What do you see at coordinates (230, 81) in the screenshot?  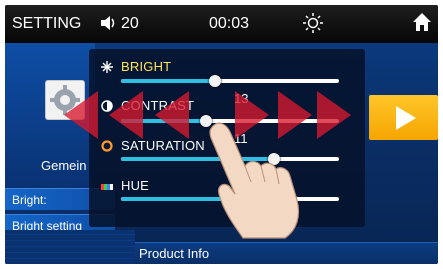 I see `bright-slider` at bounding box center [230, 81].